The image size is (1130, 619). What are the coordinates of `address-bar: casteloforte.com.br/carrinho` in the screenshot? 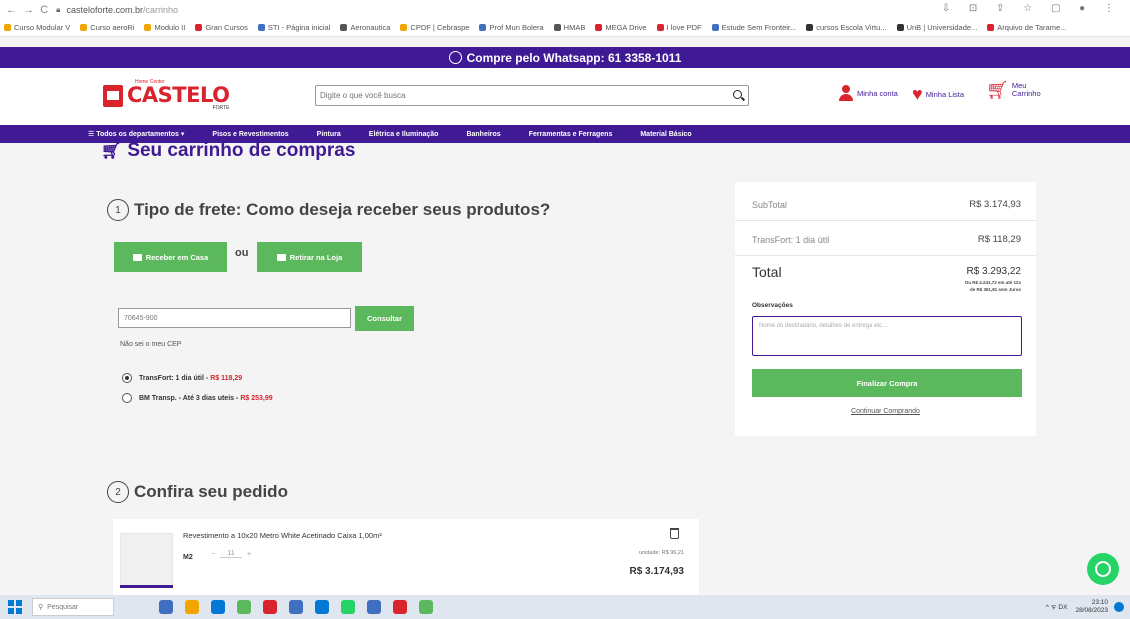 It's located at (122, 10).